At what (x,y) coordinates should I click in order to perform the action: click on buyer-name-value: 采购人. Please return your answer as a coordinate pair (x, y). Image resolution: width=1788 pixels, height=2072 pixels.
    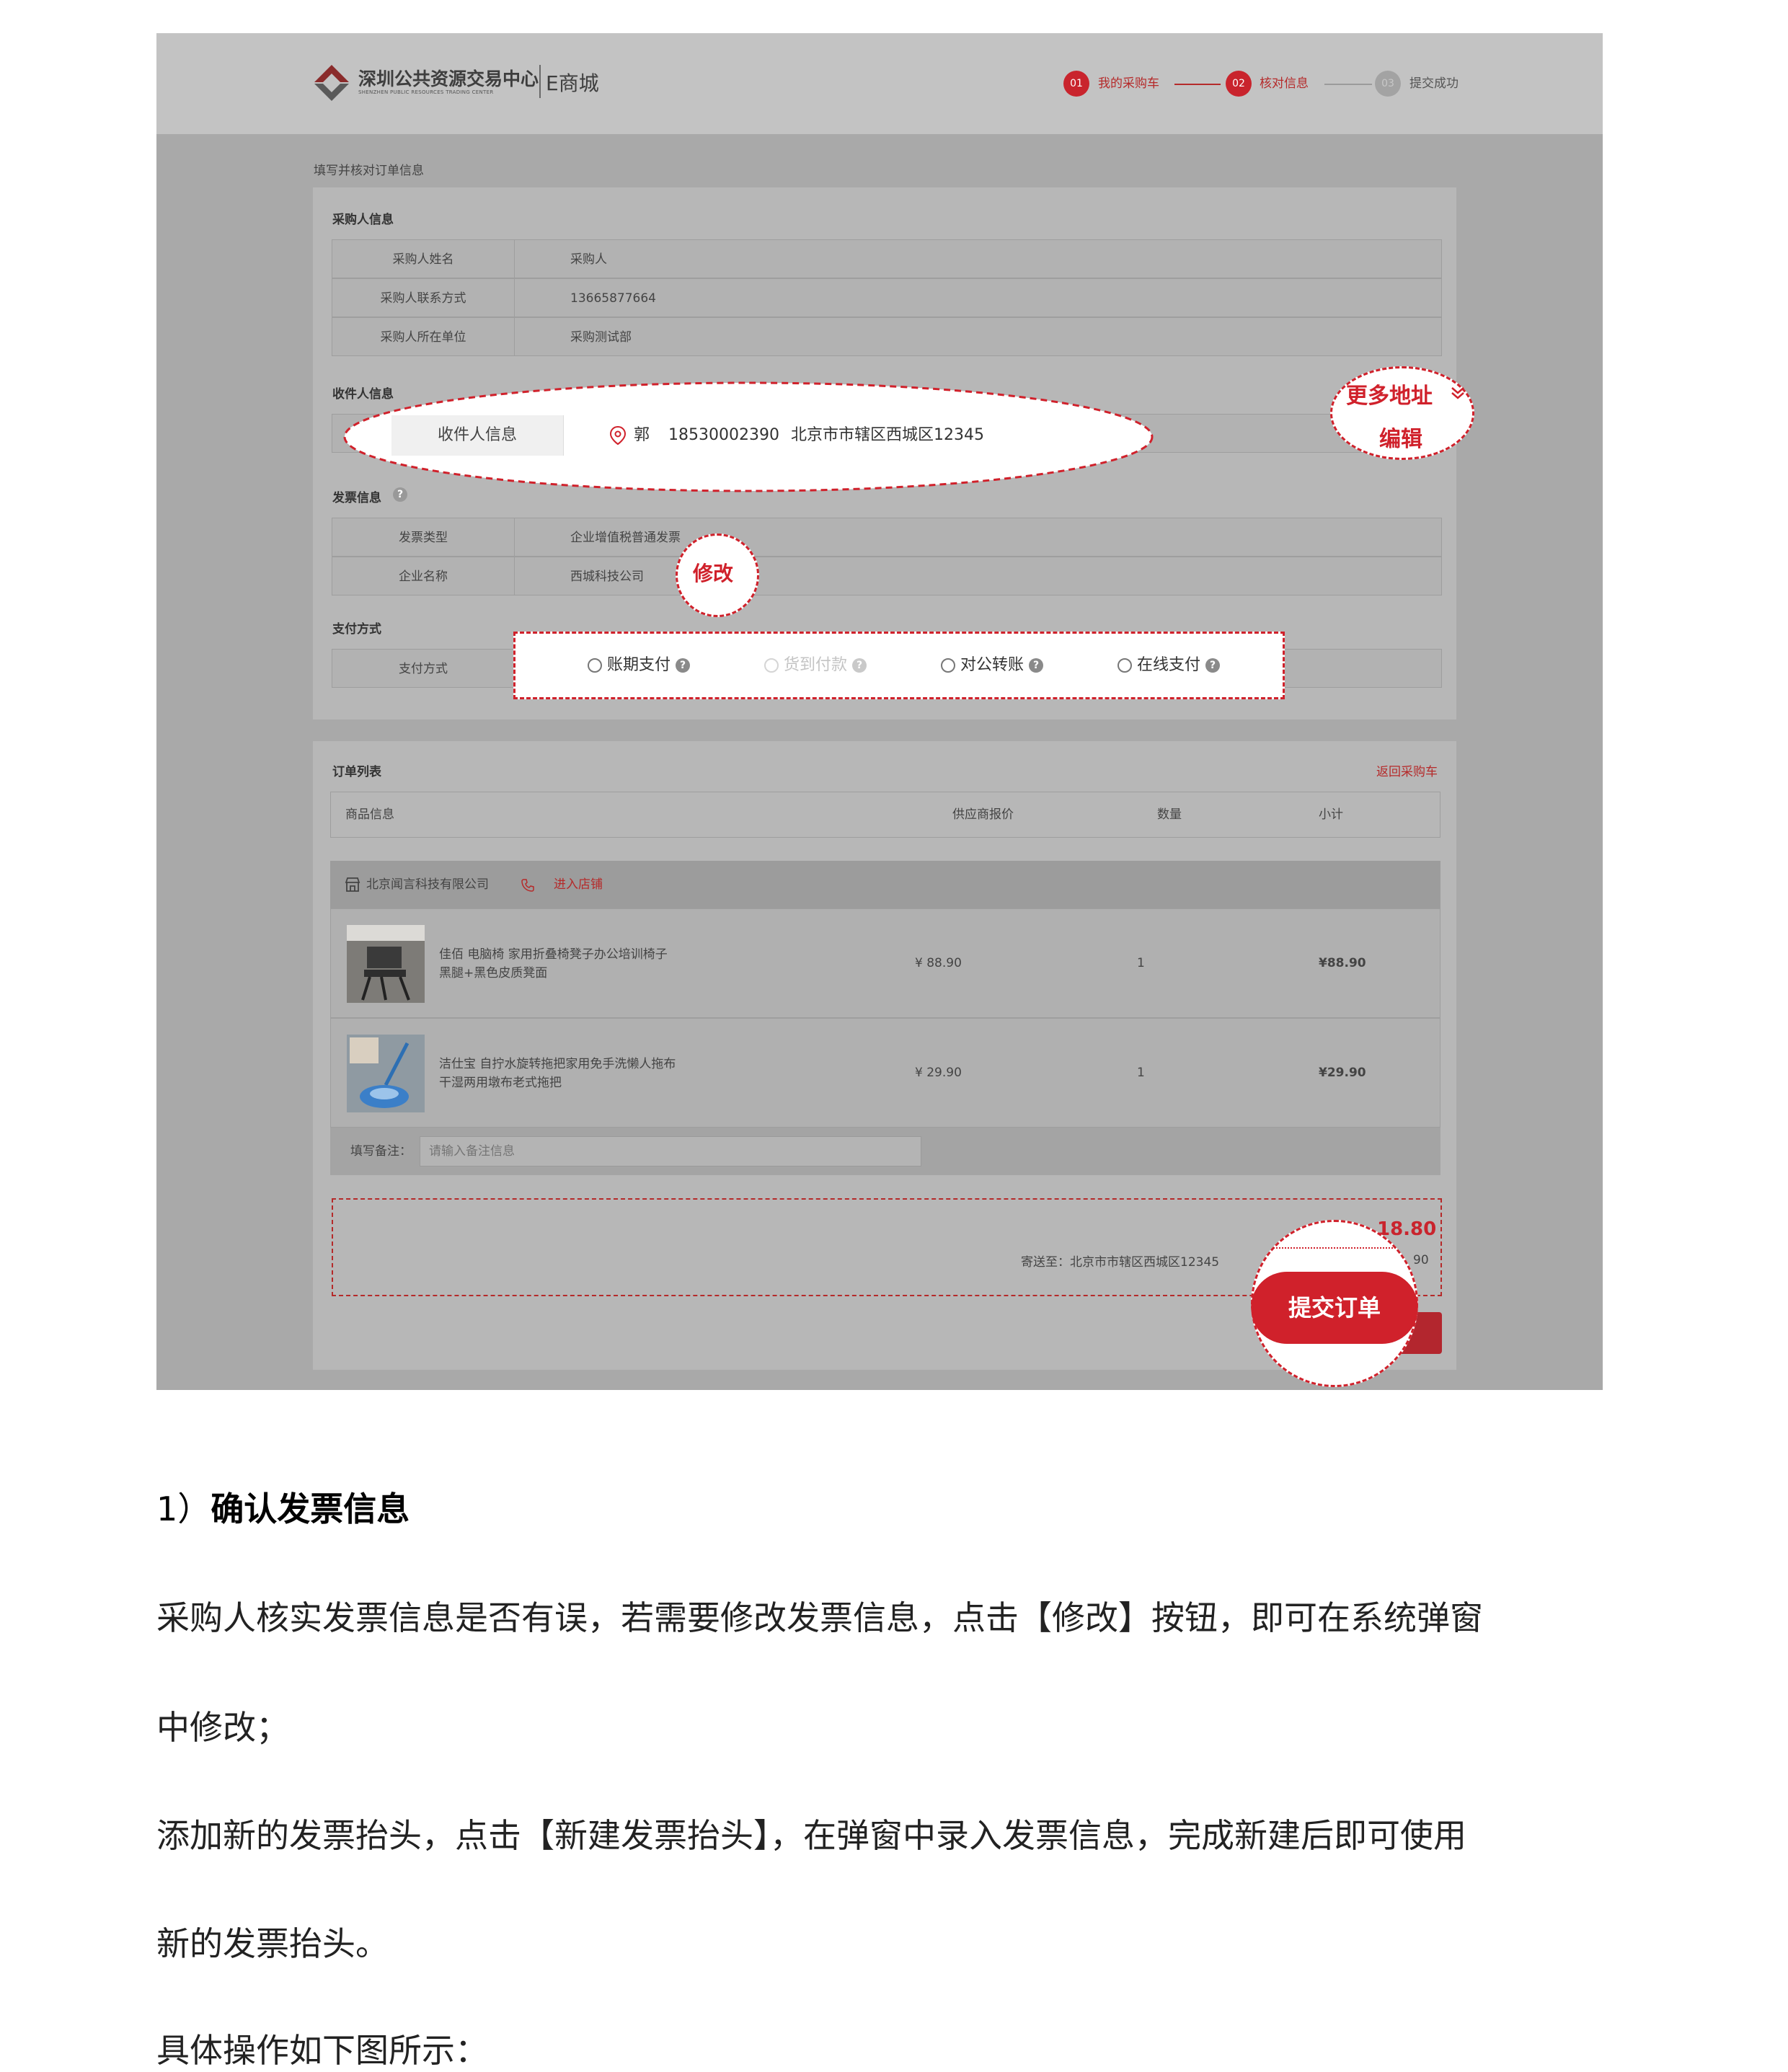
    Looking at the image, I should click on (588, 259).